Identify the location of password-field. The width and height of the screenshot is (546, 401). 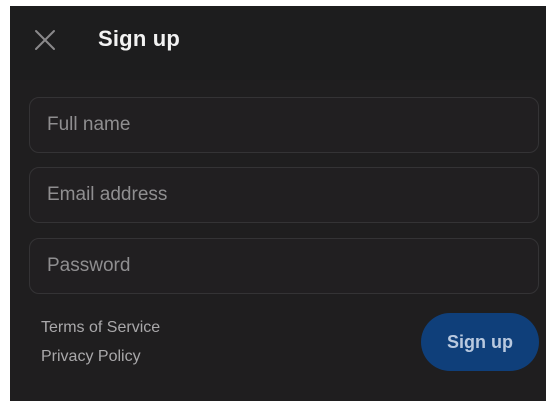
(284, 266).